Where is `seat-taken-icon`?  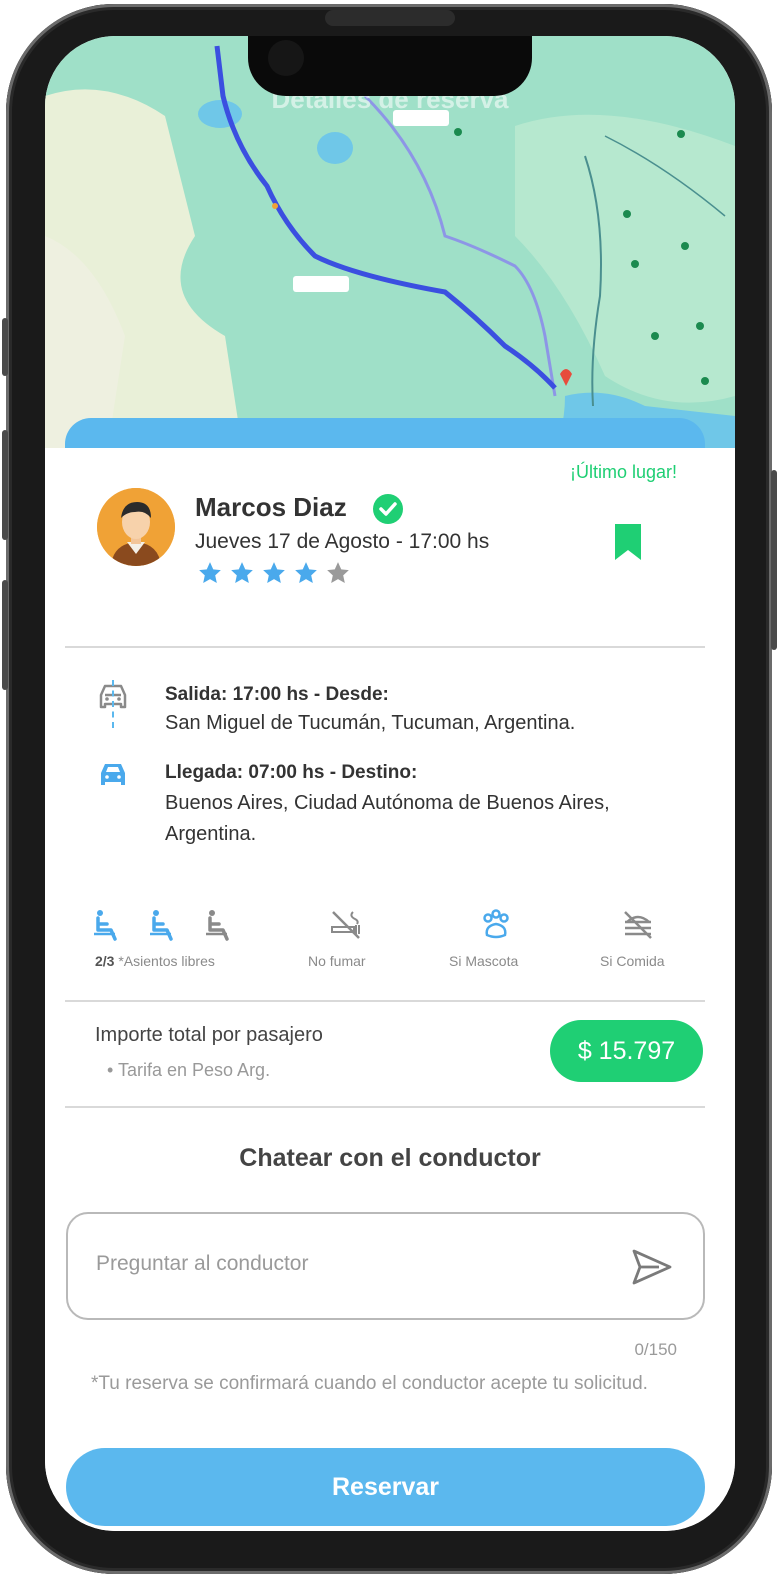 seat-taken-icon is located at coordinates (220, 925).